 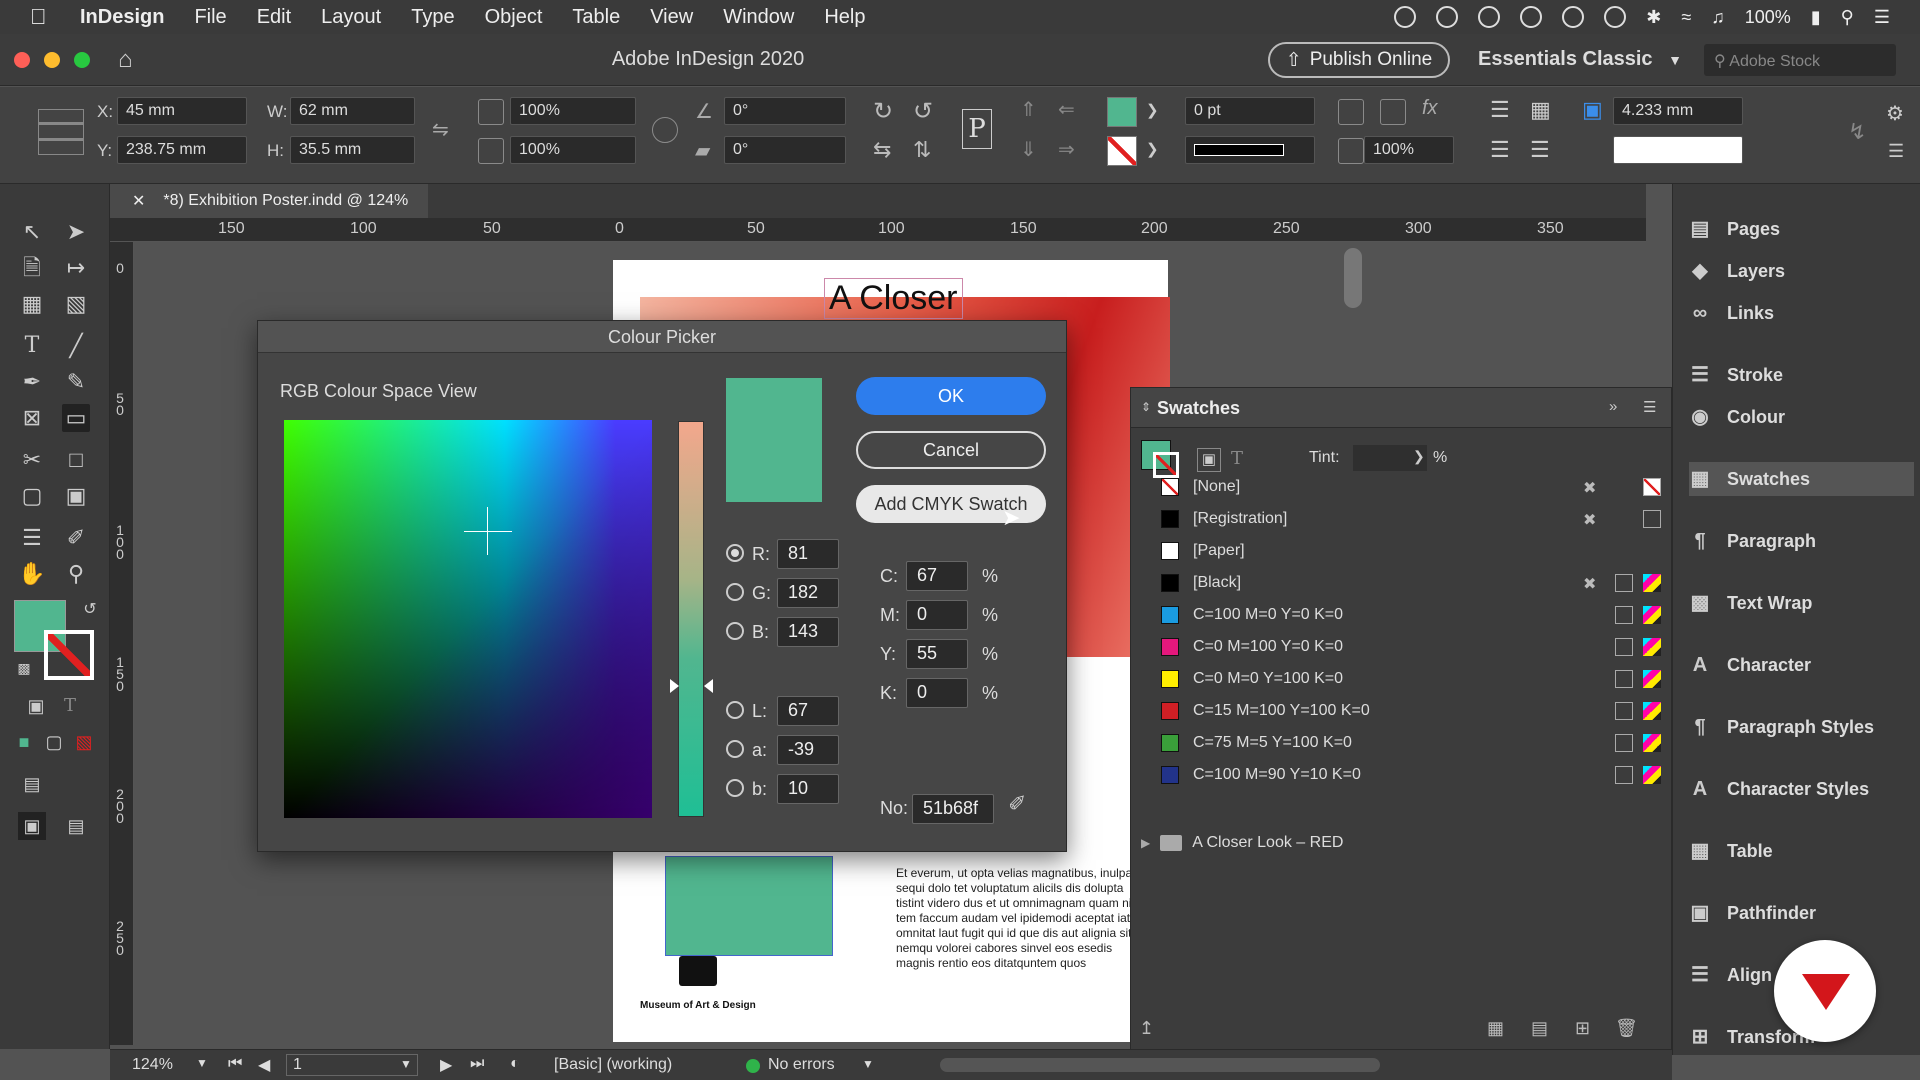 I want to click on rotate-cw-icon: ↻, so click(x=883, y=111).